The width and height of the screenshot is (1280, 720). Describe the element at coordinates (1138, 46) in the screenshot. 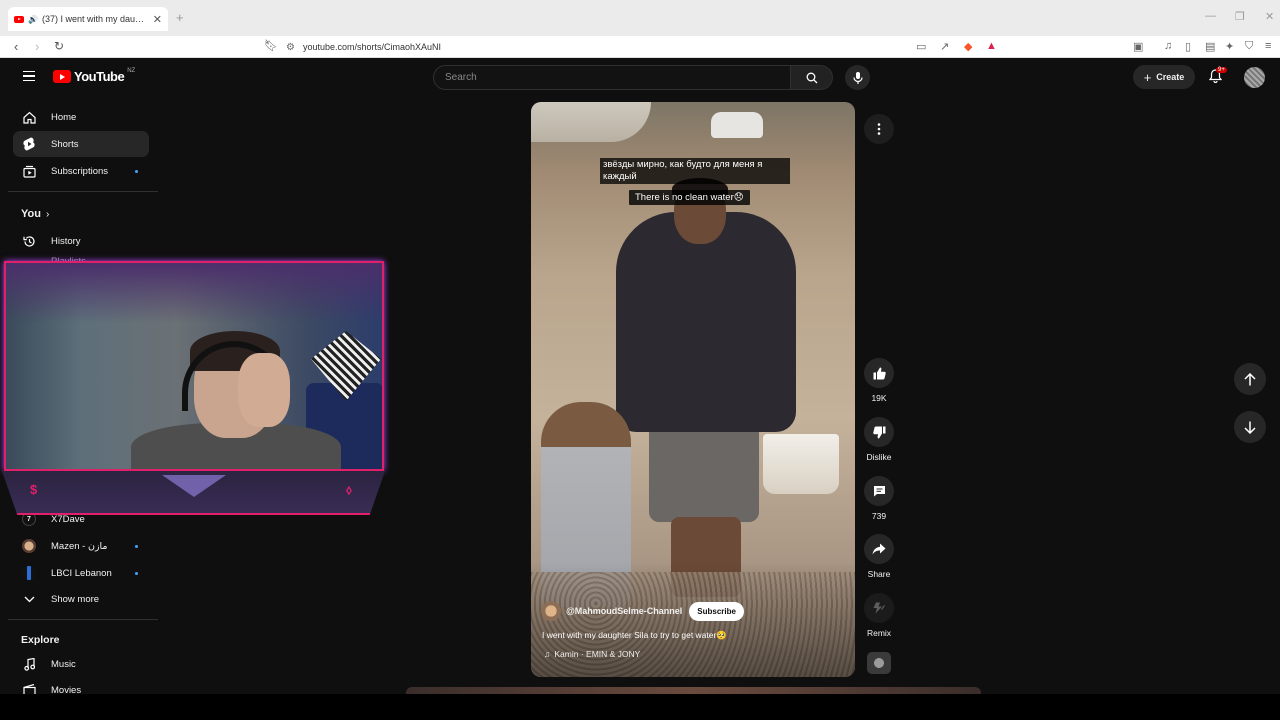

I see `extensions-icon: ▣` at that location.